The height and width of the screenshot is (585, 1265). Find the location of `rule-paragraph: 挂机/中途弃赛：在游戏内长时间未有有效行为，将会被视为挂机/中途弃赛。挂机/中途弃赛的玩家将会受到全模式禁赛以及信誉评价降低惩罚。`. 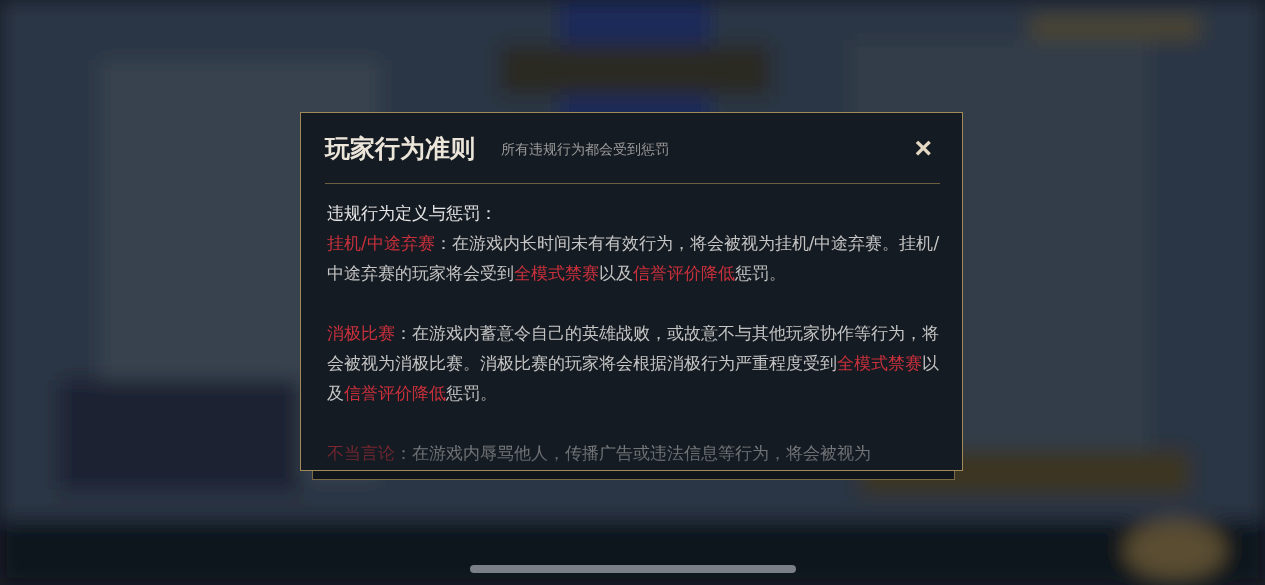

rule-paragraph: 挂机/中途弃赛：在游戏内长时间未有有效行为，将会被视为挂机/中途弃赛。挂机/中途弃赛的玩家将会受到全模式禁赛以及信誉评价降低惩罚。 is located at coordinates (633, 258).